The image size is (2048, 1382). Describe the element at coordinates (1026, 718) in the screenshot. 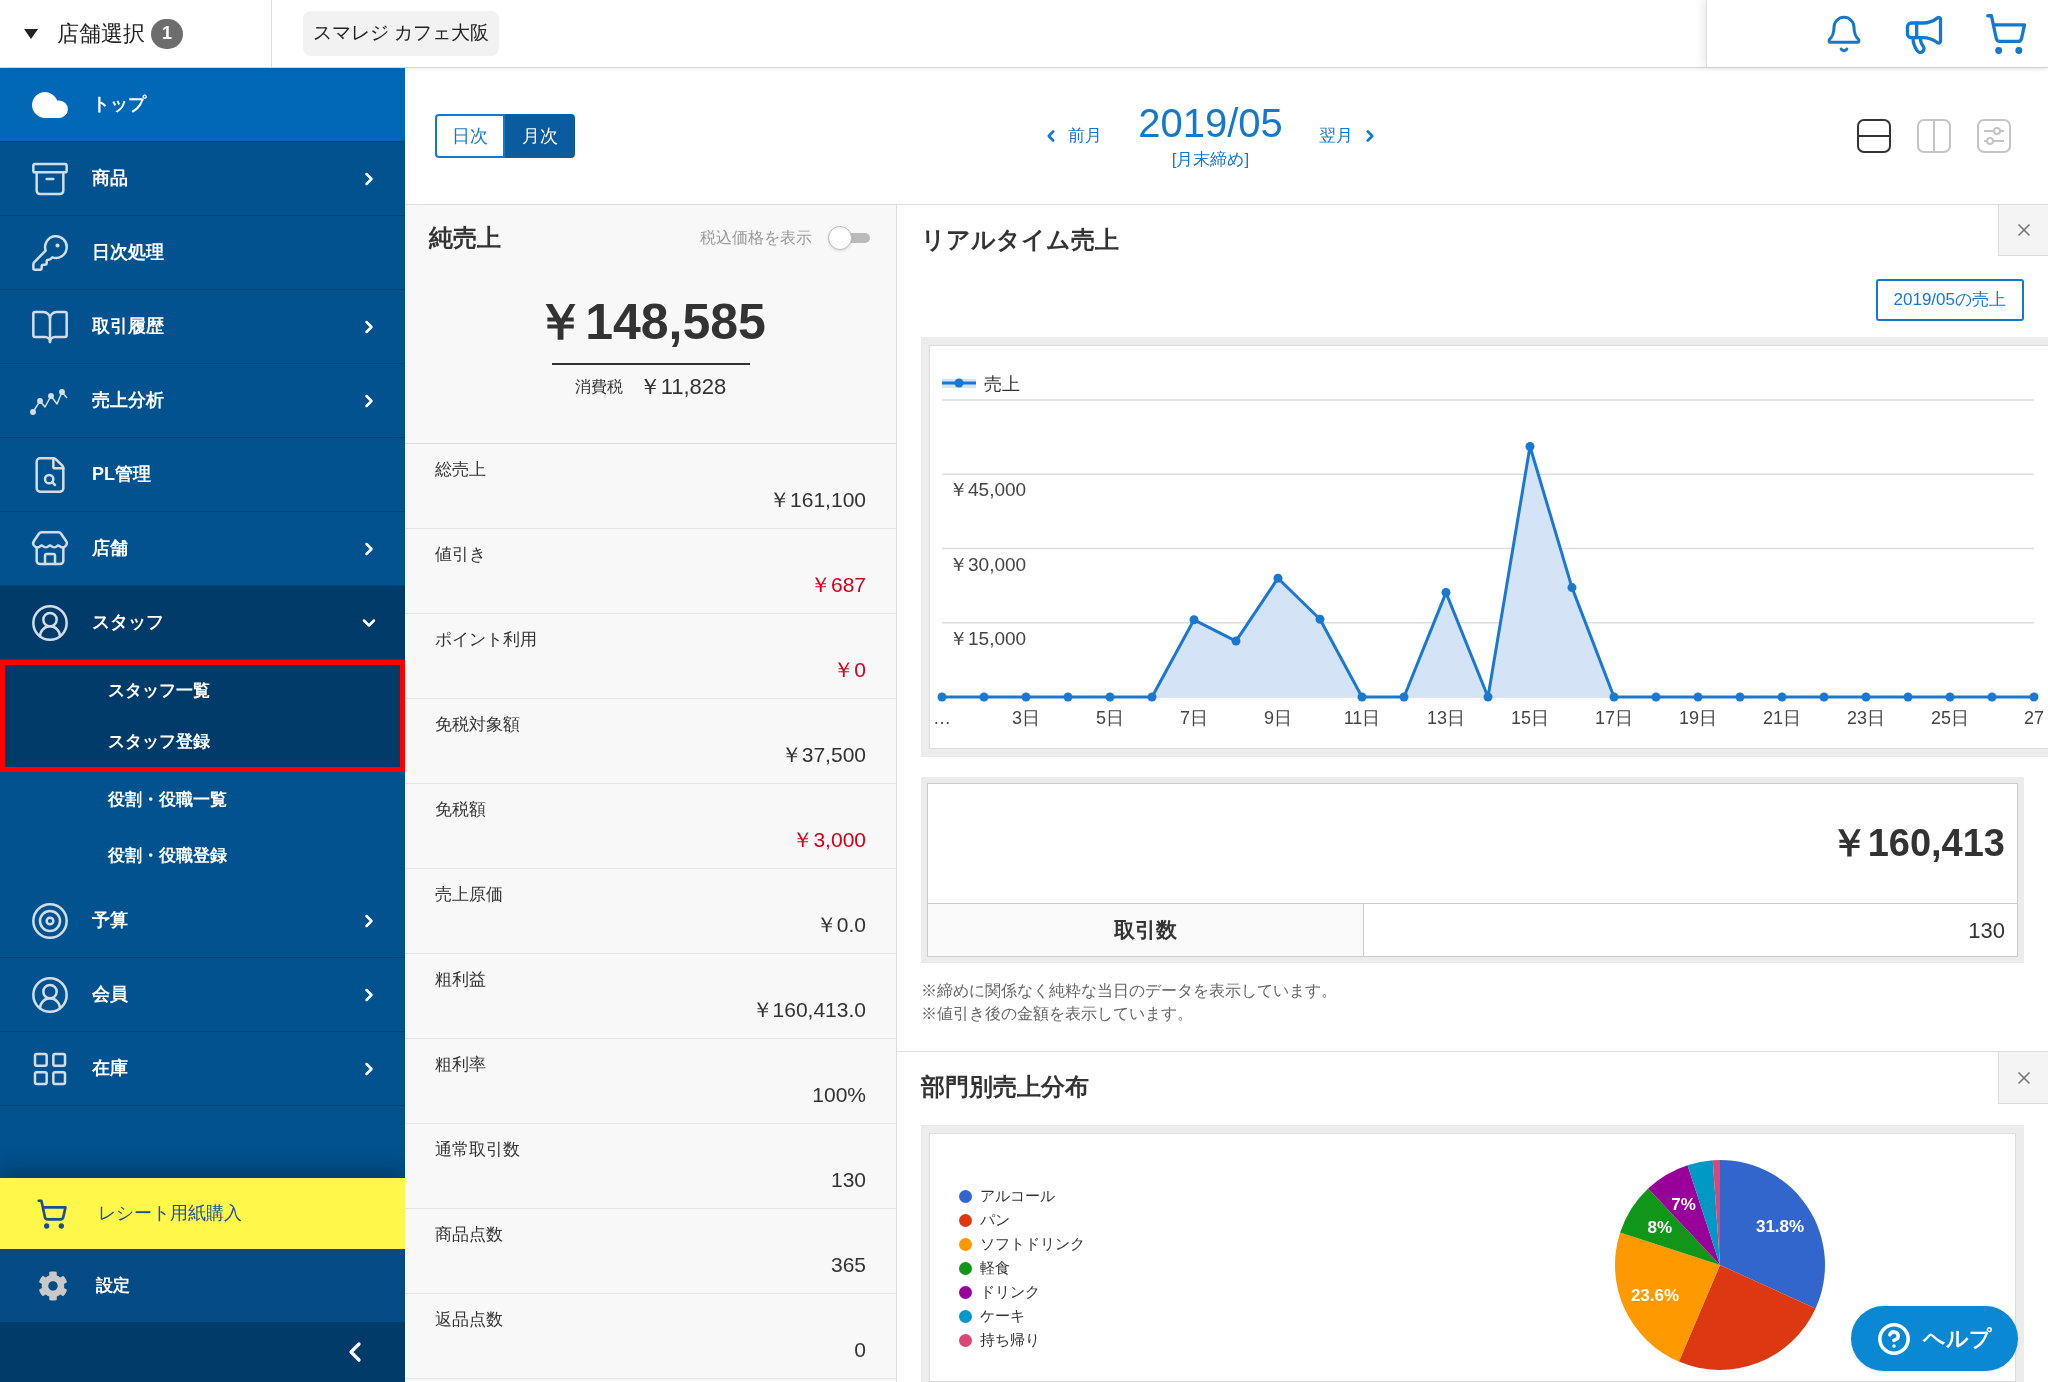

I see `axis-label: 3日` at that location.